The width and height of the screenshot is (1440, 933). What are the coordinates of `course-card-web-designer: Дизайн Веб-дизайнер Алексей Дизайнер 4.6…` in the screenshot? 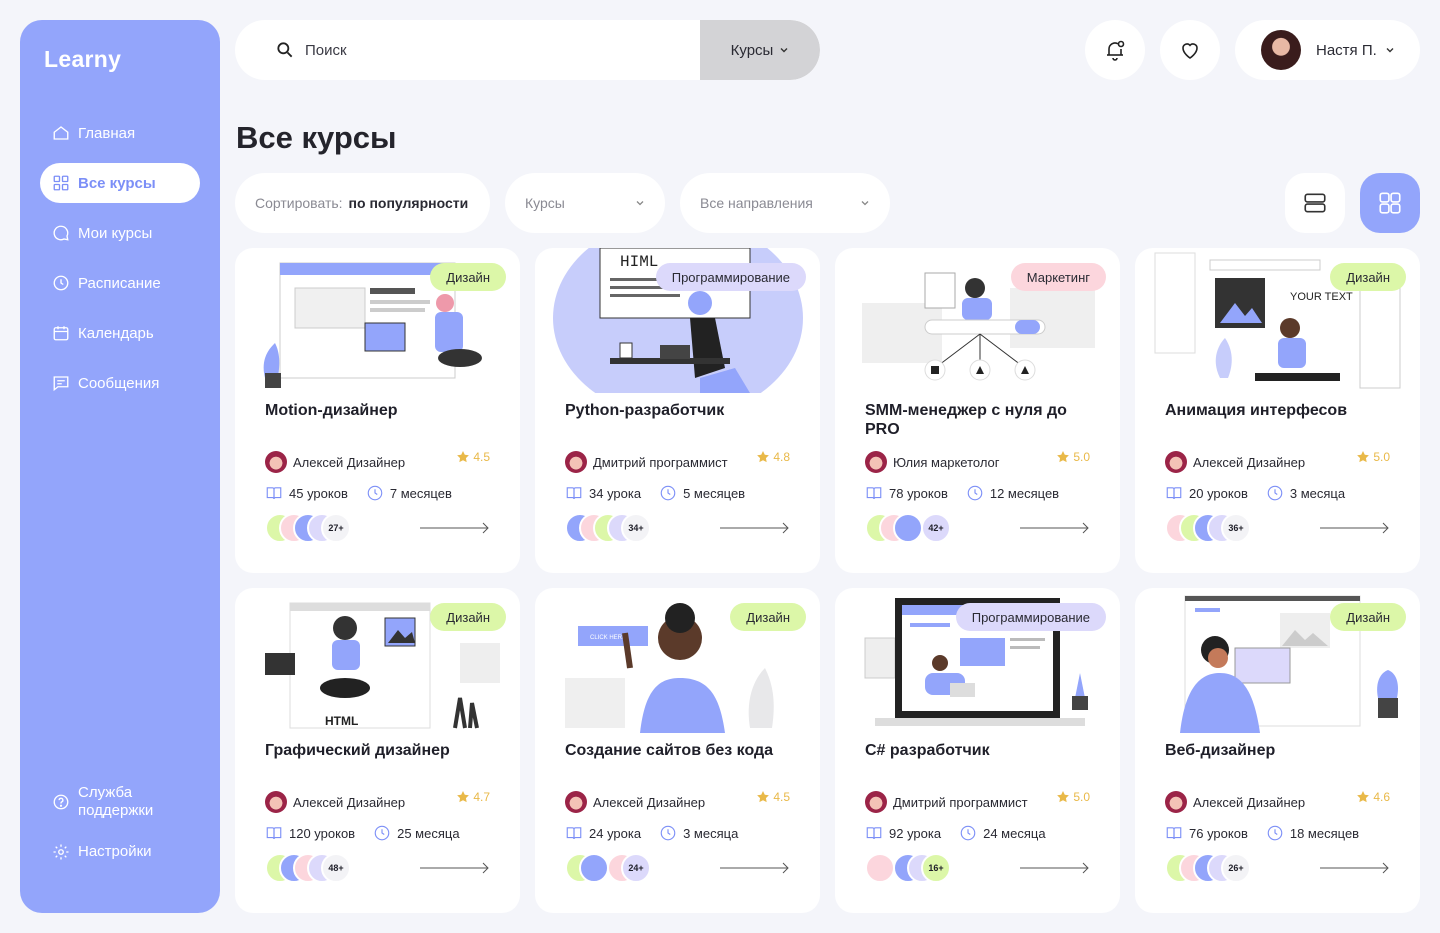 It's located at (1277, 750).